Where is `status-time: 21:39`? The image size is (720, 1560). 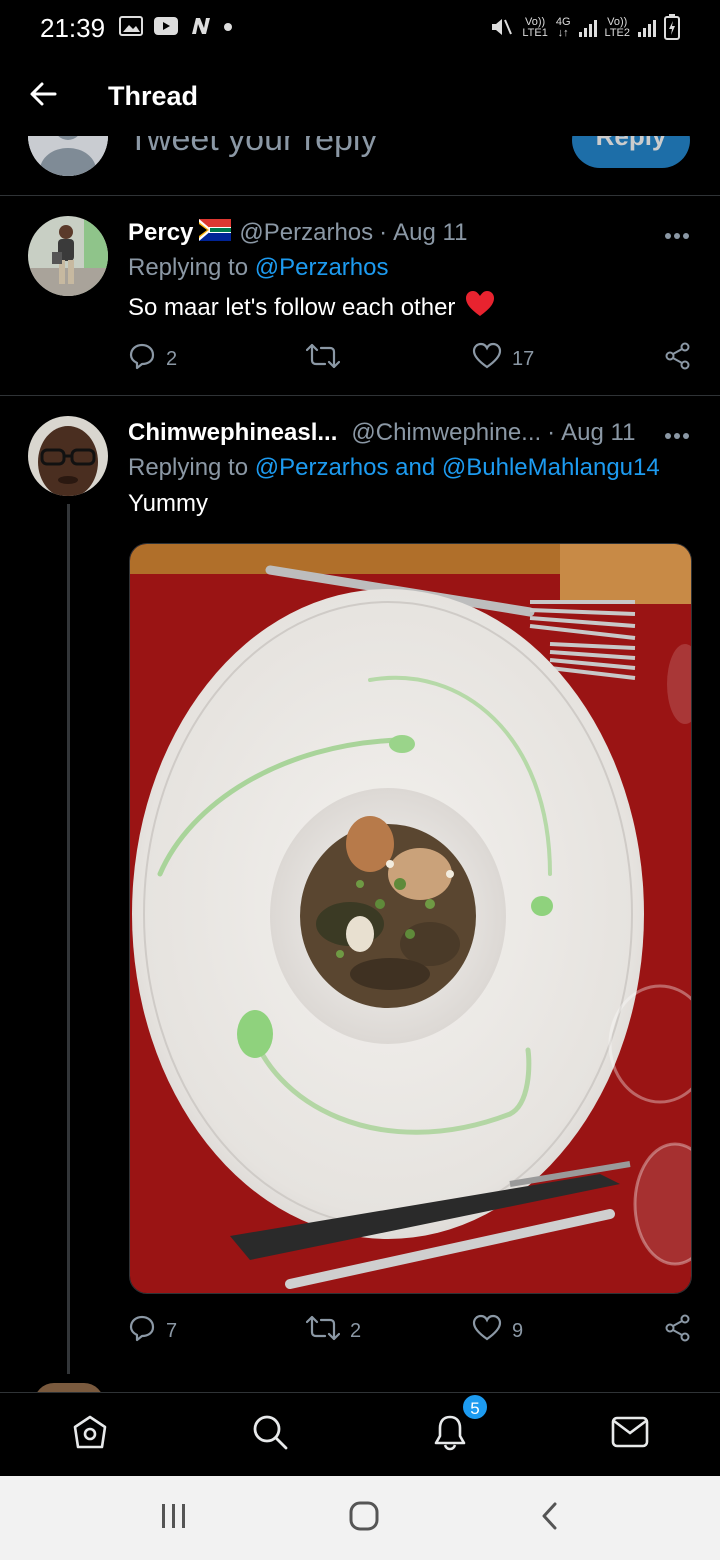
status-time: 21:39 is located at coordinates (73, 27).